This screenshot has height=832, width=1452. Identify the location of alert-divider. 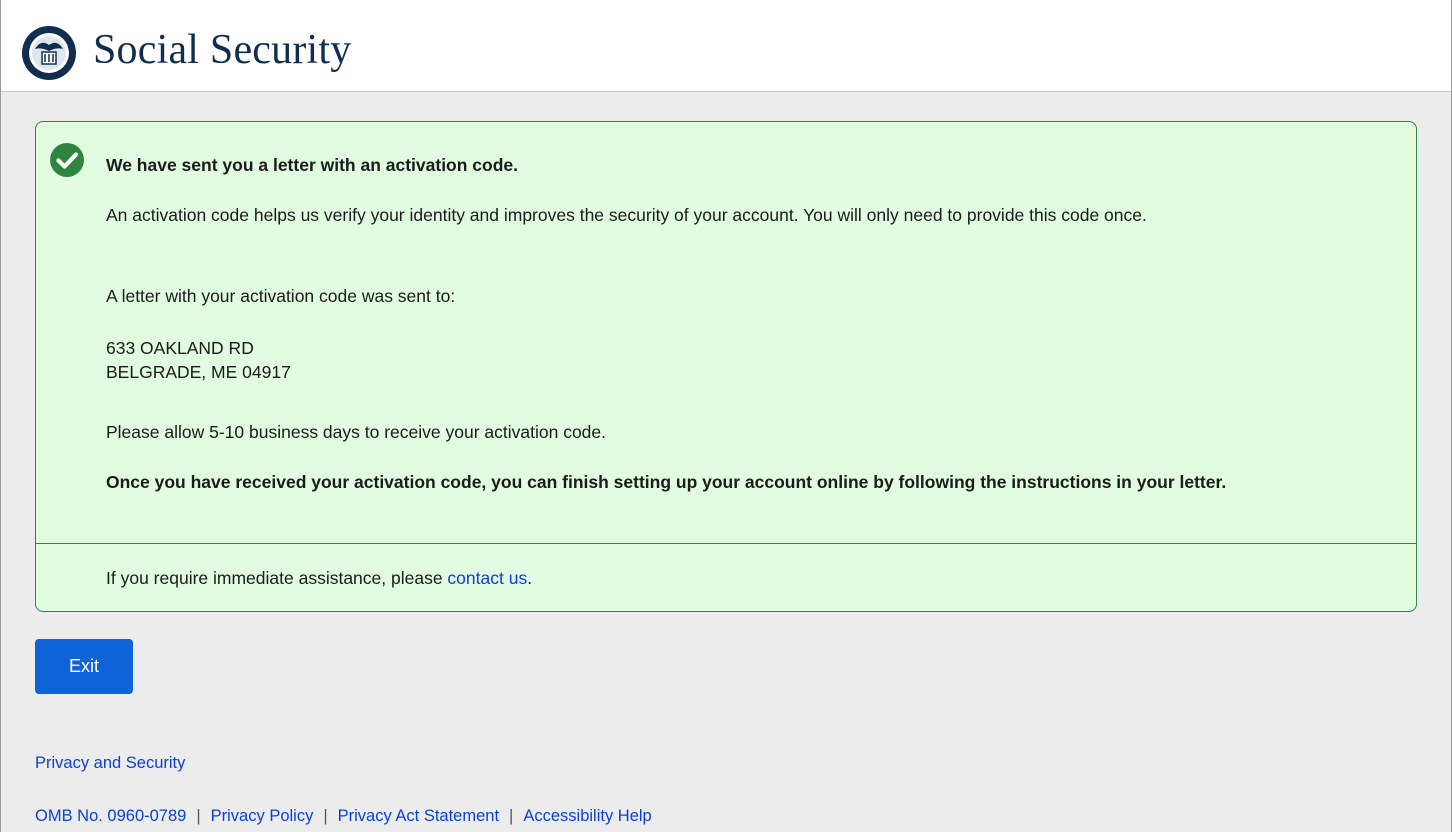
(726, 543).